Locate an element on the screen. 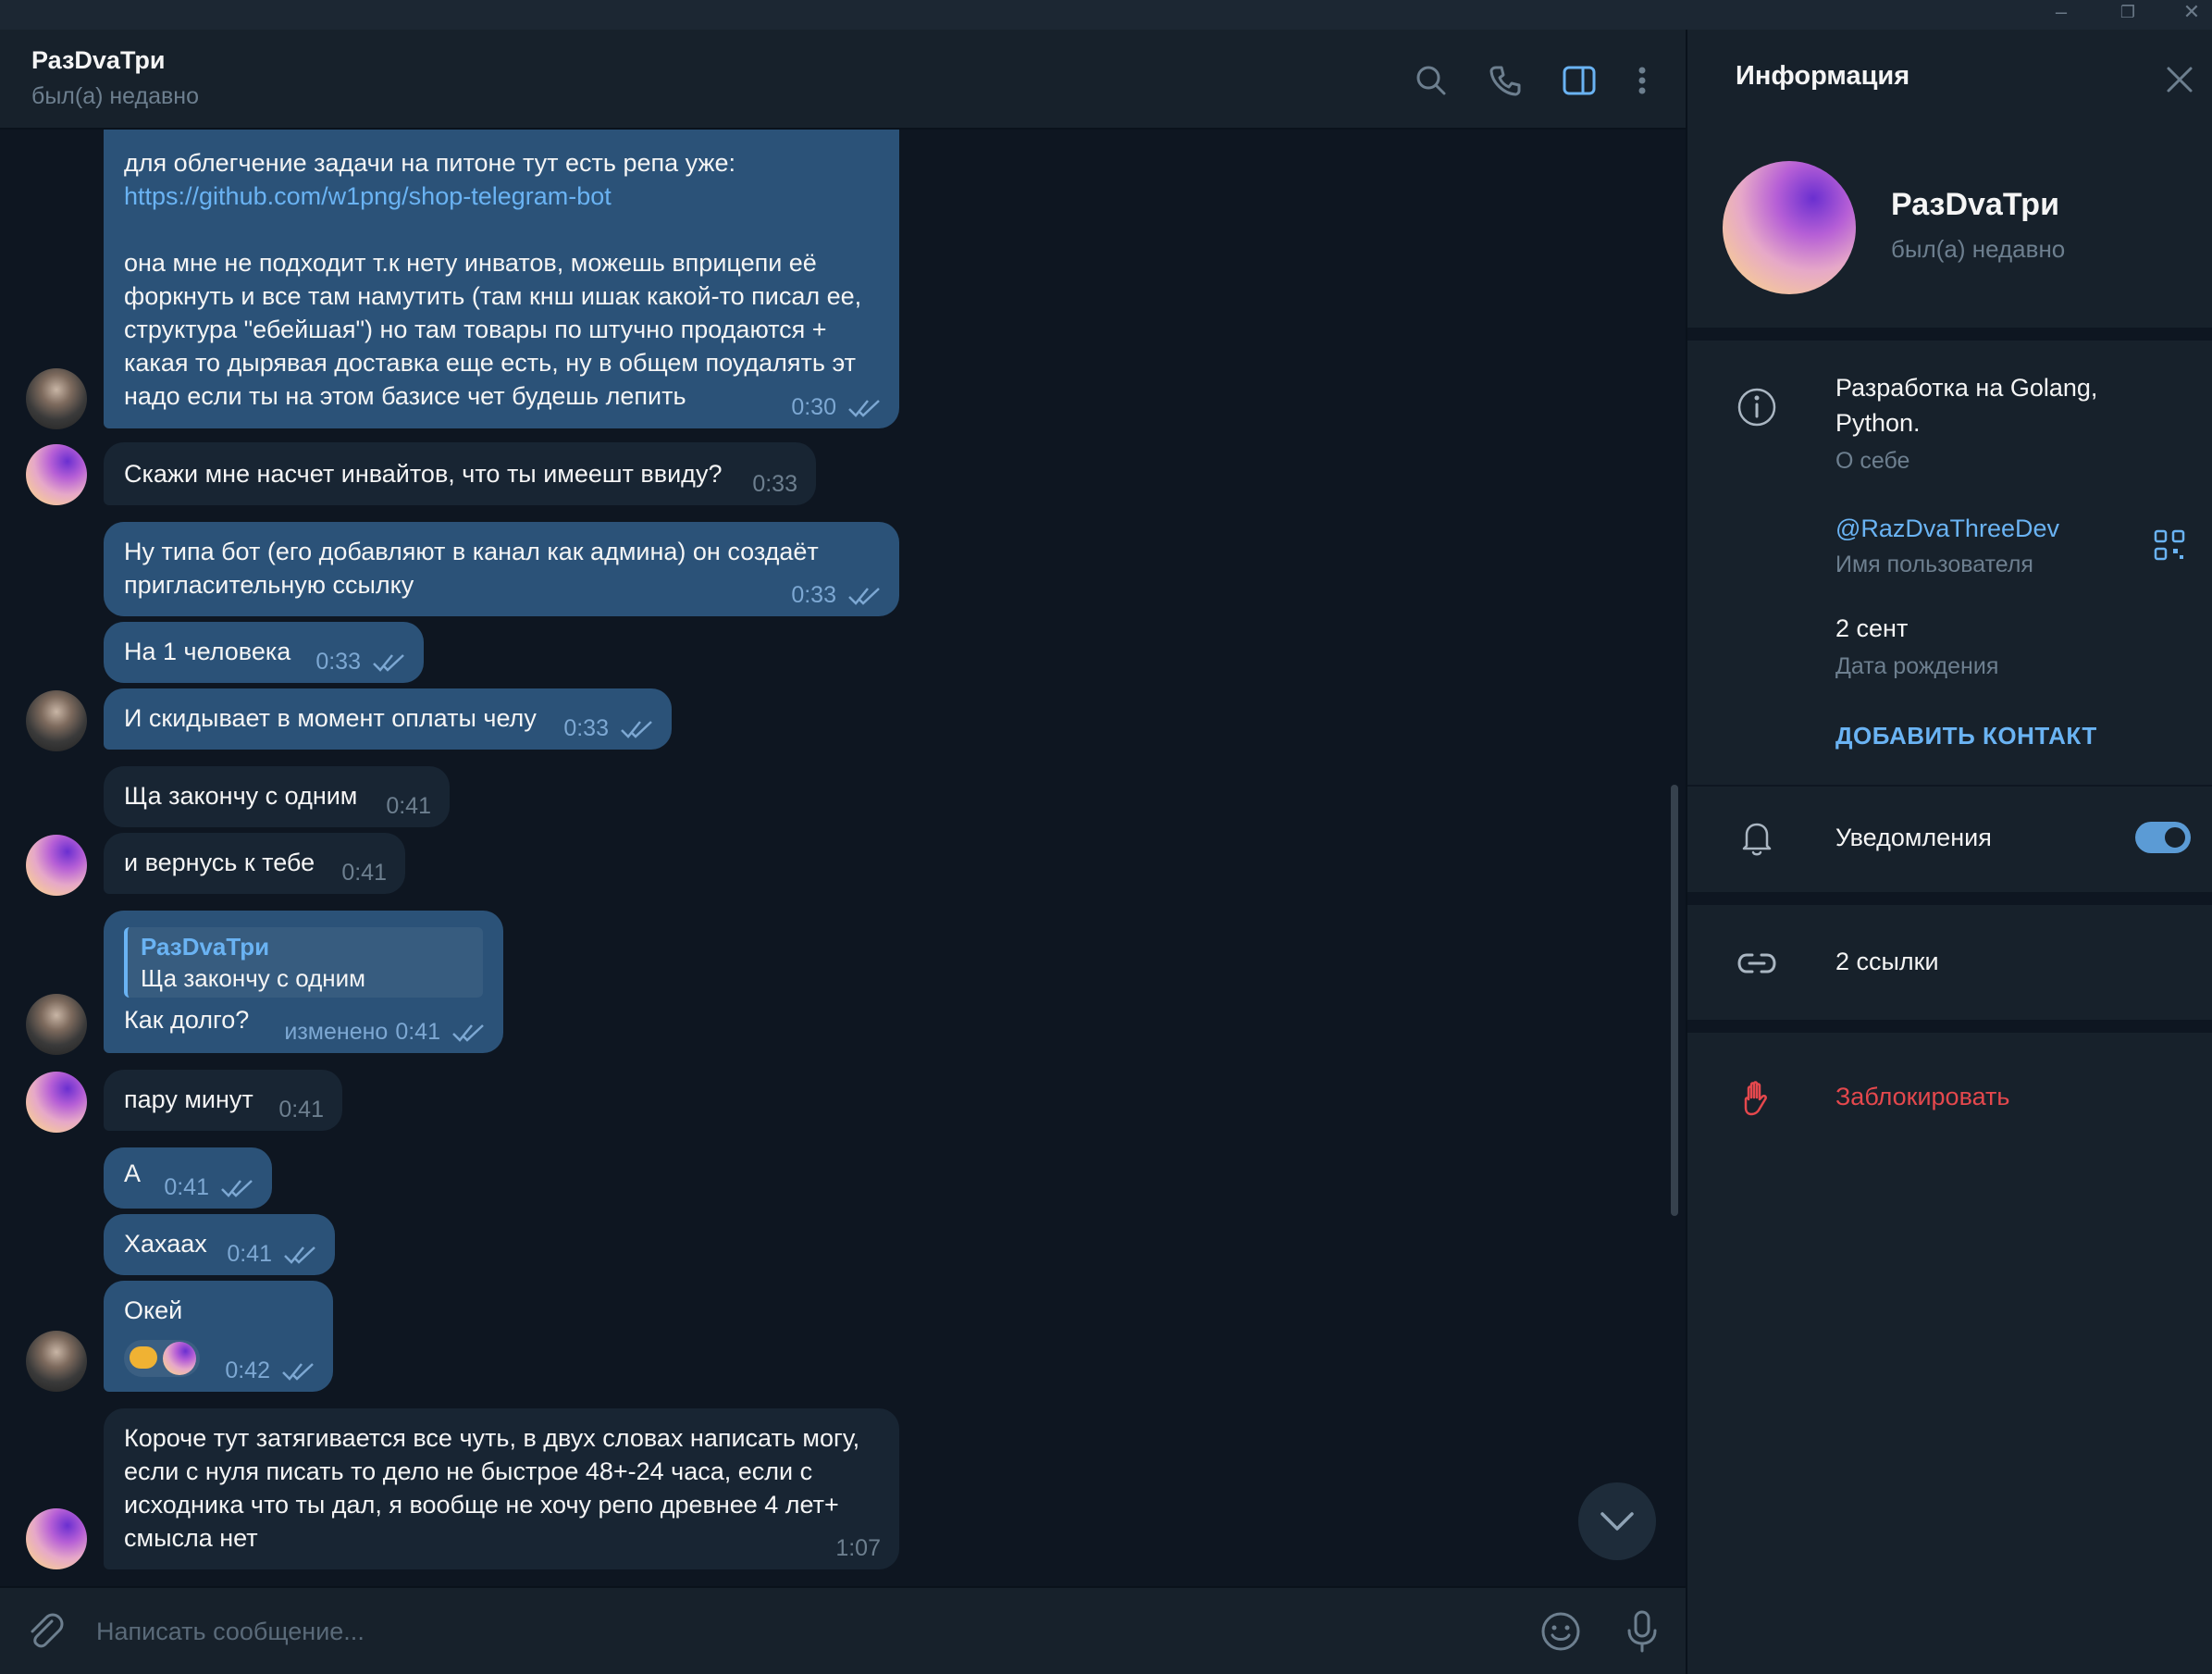 The width and height of the screenshot is (2212, 1674). profile-status: был(а) недавно is located at coordinates (1979, 249).